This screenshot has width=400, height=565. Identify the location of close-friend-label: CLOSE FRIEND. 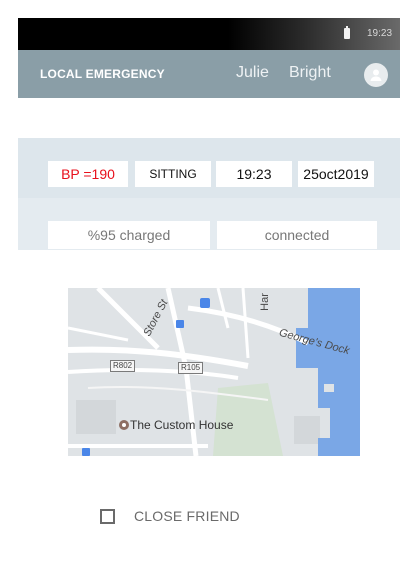
(187, 516).